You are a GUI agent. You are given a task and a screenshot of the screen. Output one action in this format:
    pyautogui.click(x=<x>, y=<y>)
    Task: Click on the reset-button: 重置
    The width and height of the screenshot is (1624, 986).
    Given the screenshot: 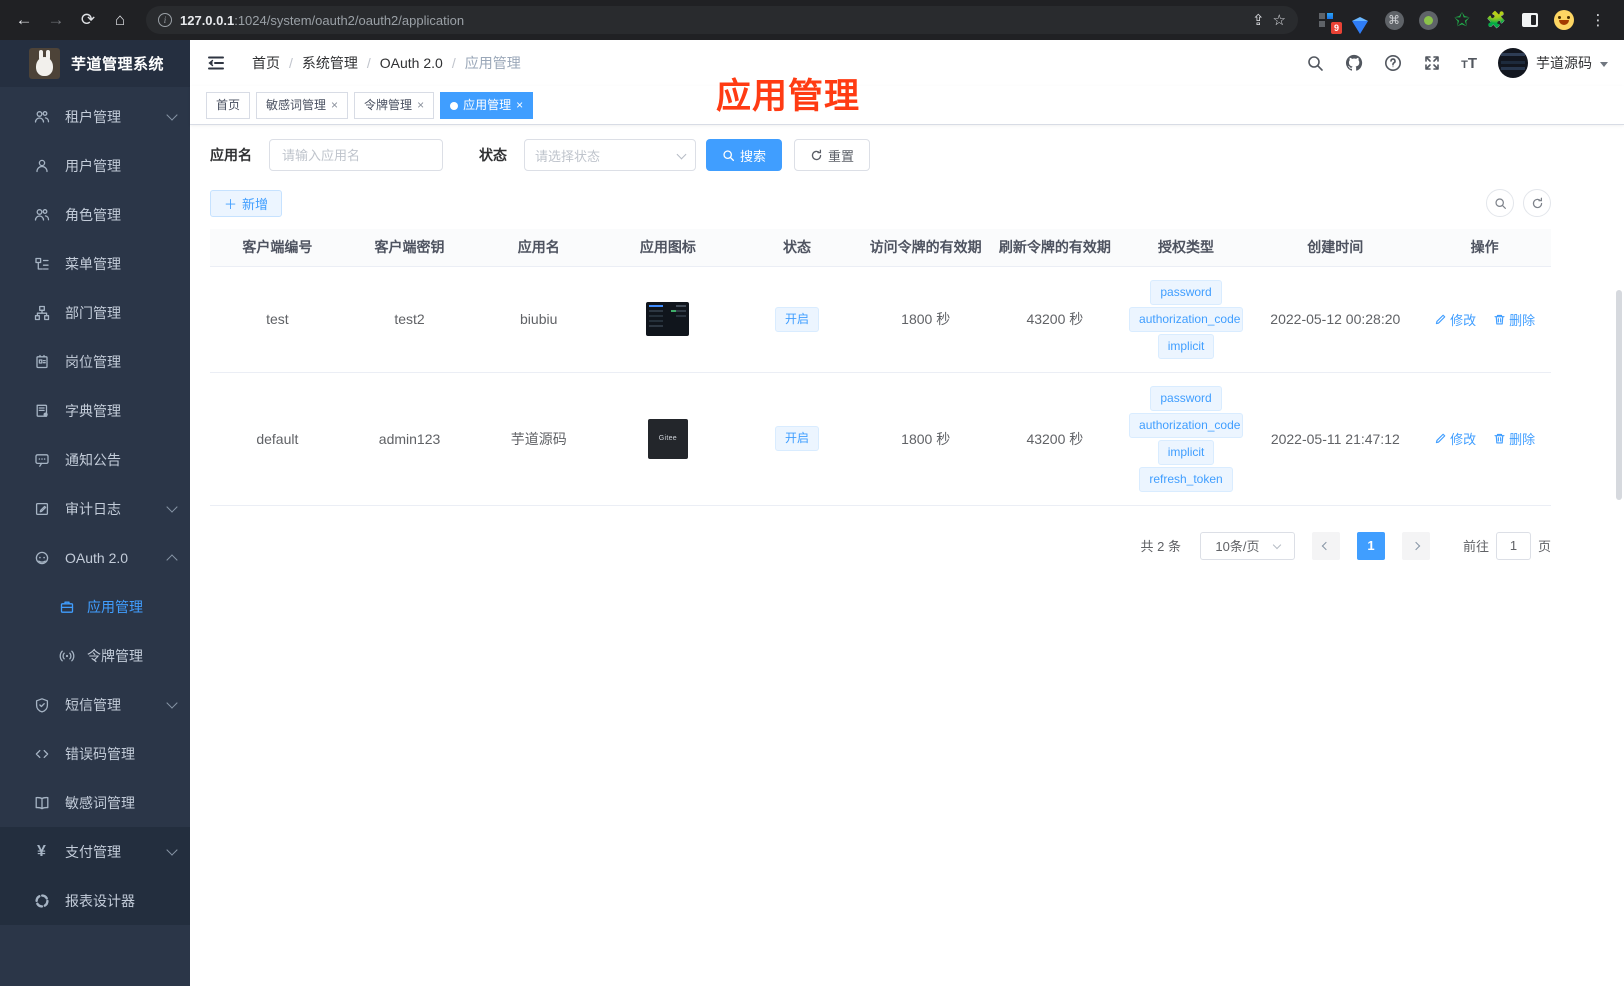 What is the action you would take?
    pyautogui.click(x=832, y=155)
    